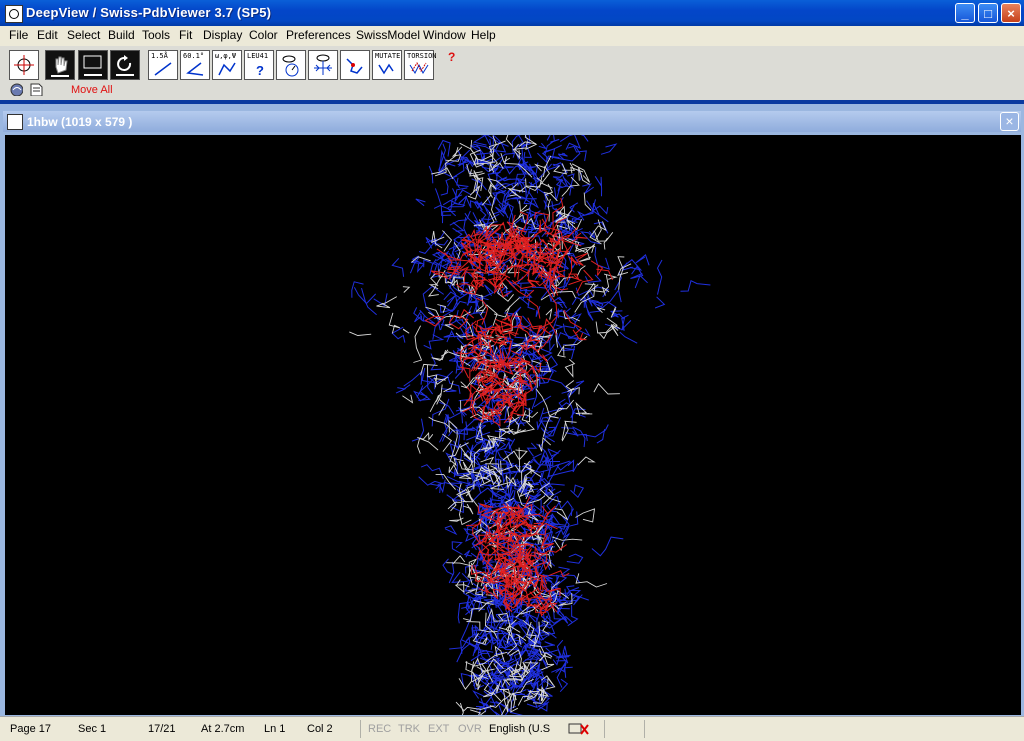 Image resolution: width=1024 pixels, height=741 pixels. Describe the element at coordinates (14, 14) in the screenshot. I see `app-icon` at that location.